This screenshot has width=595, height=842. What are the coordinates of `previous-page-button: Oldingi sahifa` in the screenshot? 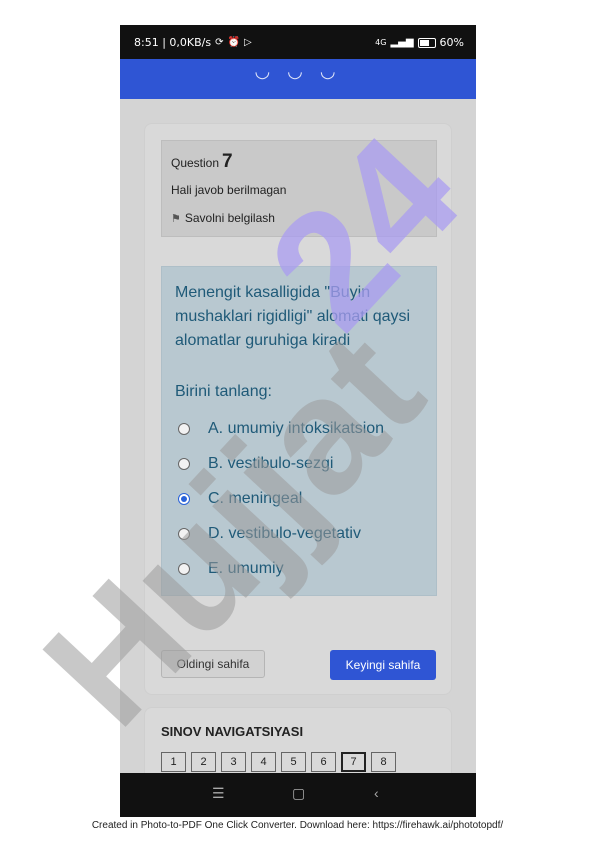 It's located at (213, 664).